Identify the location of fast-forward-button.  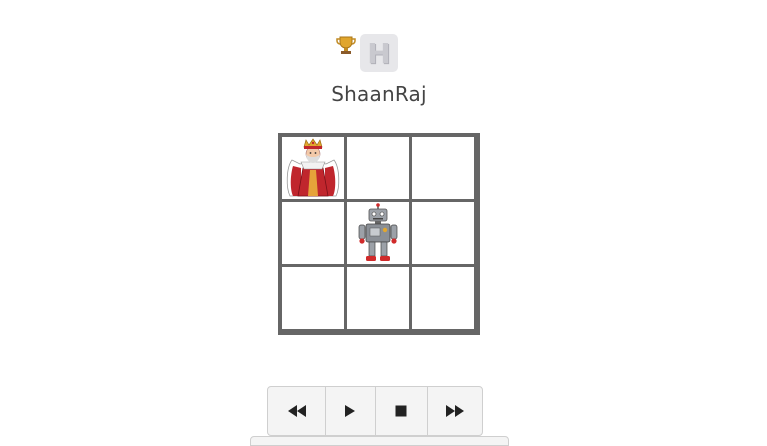
(455, 411).